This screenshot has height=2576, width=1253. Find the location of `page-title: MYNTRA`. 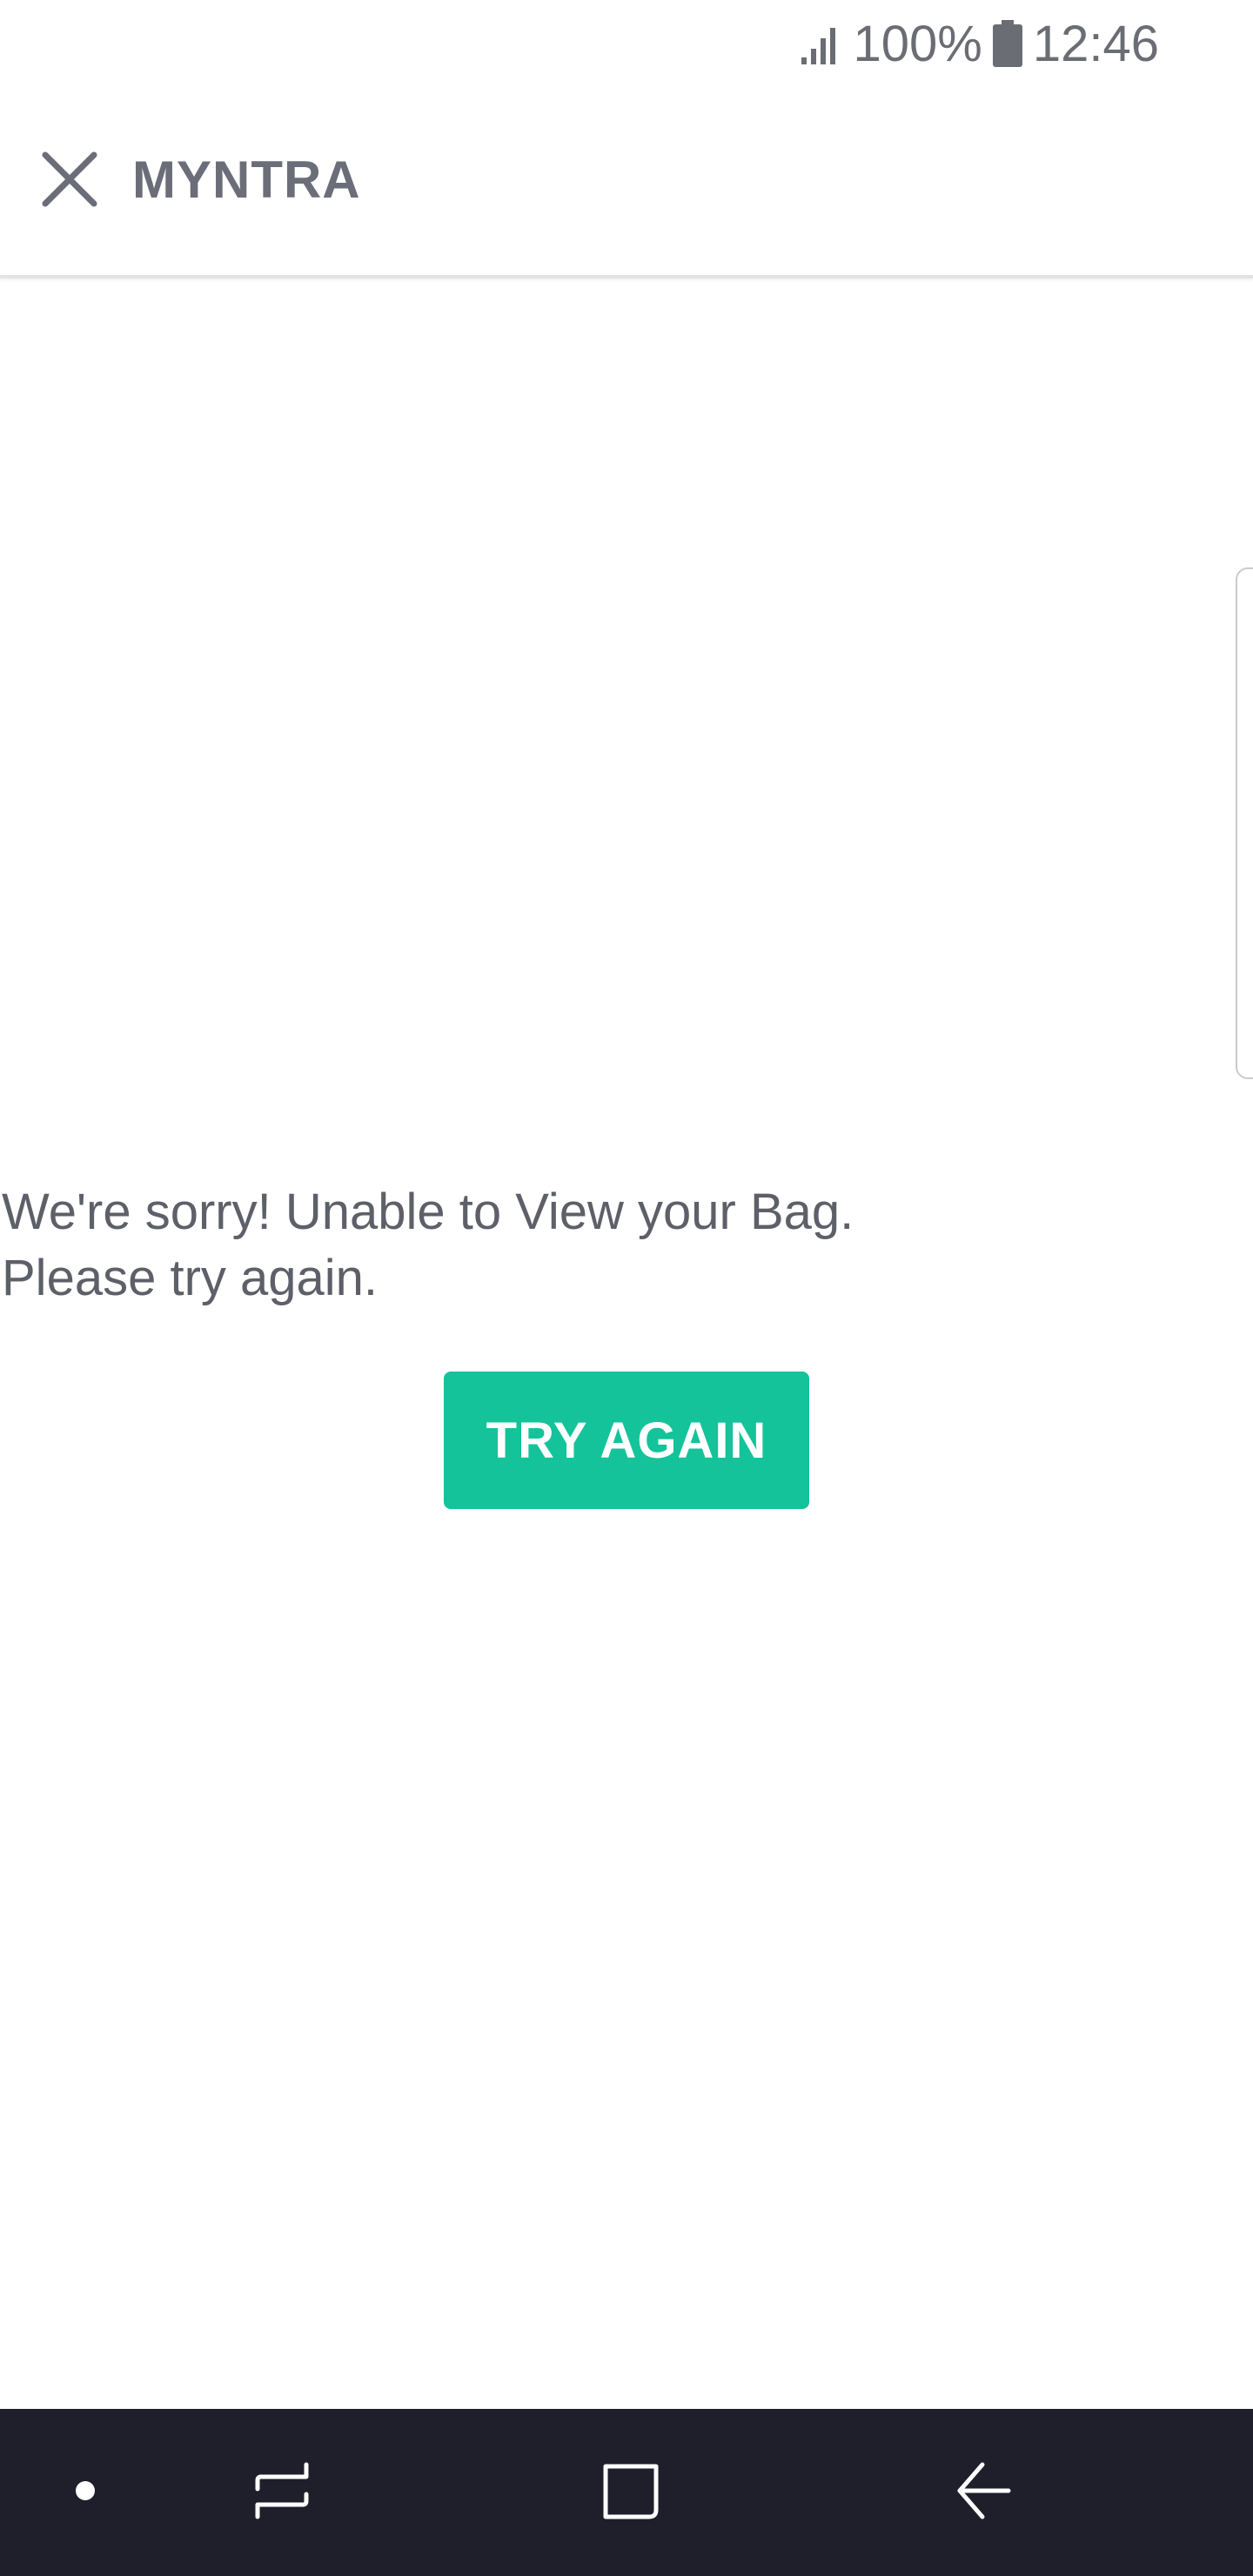

page-title: MYNTRA is located at coordinates (246, 180).